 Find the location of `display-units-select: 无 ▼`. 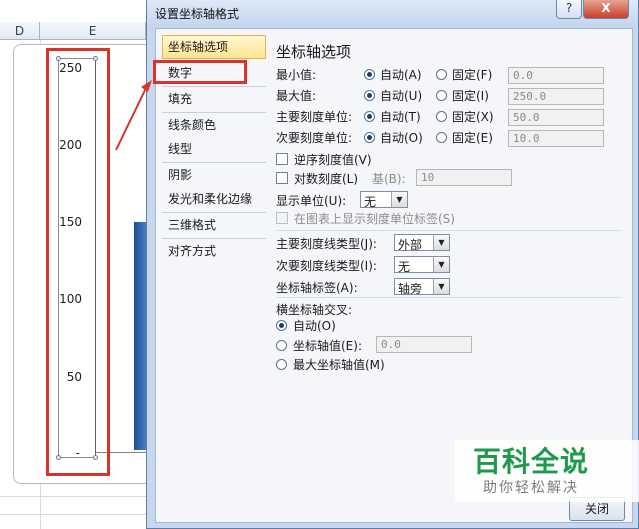

display-units-select: 无 ▼ is located at coordinates (384, 200).